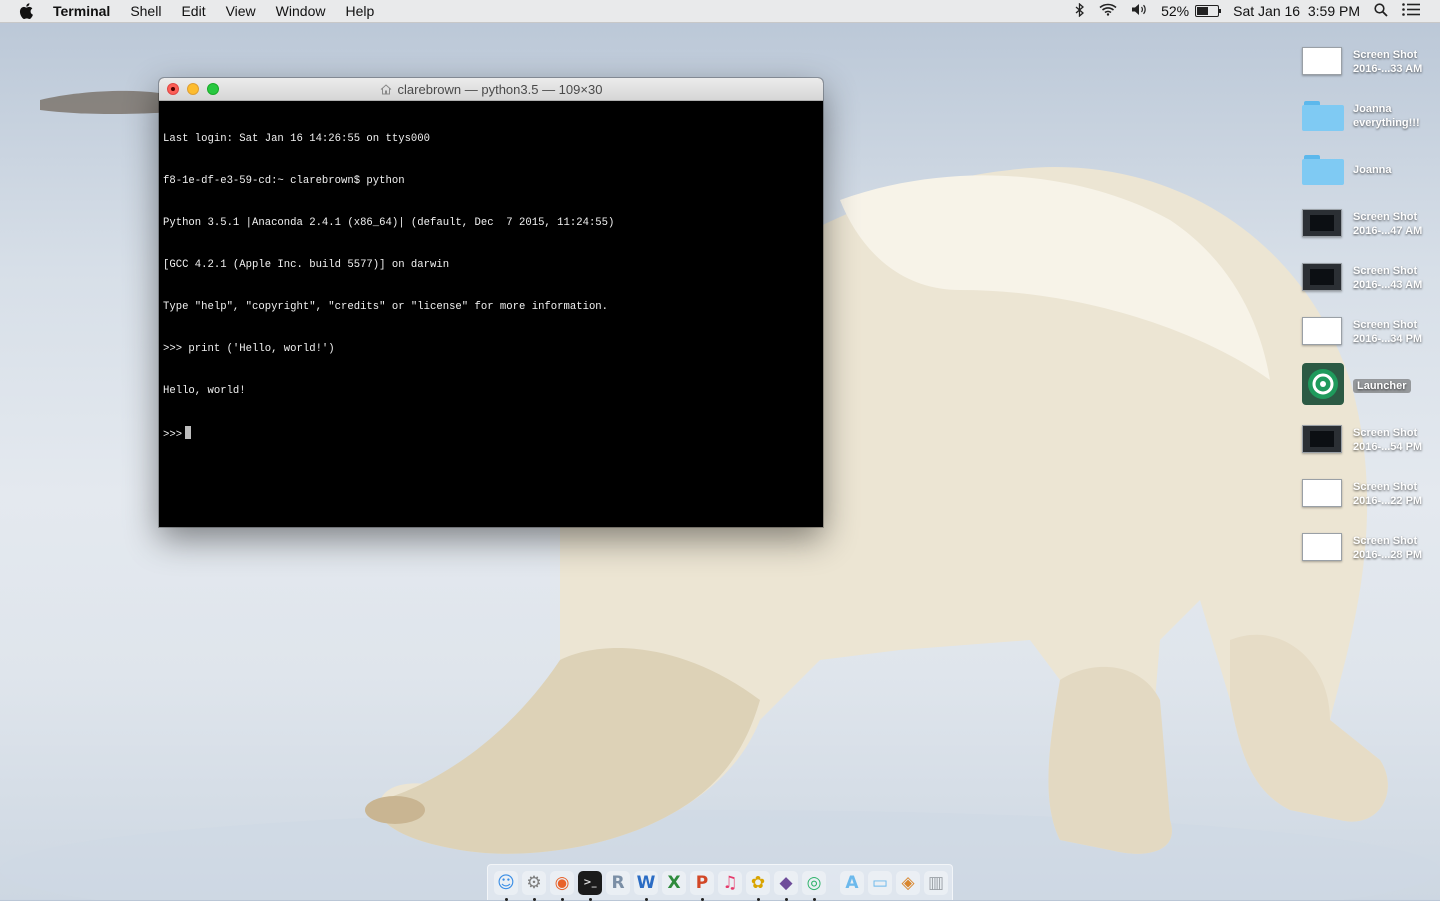 The image size is (1440, 901). I want to click on dock: ☺ ⚙ ◉ >_ R W X P ♫ ✿ ◆ ◎ A ▭ ◈ ▥, so click(720, 882).